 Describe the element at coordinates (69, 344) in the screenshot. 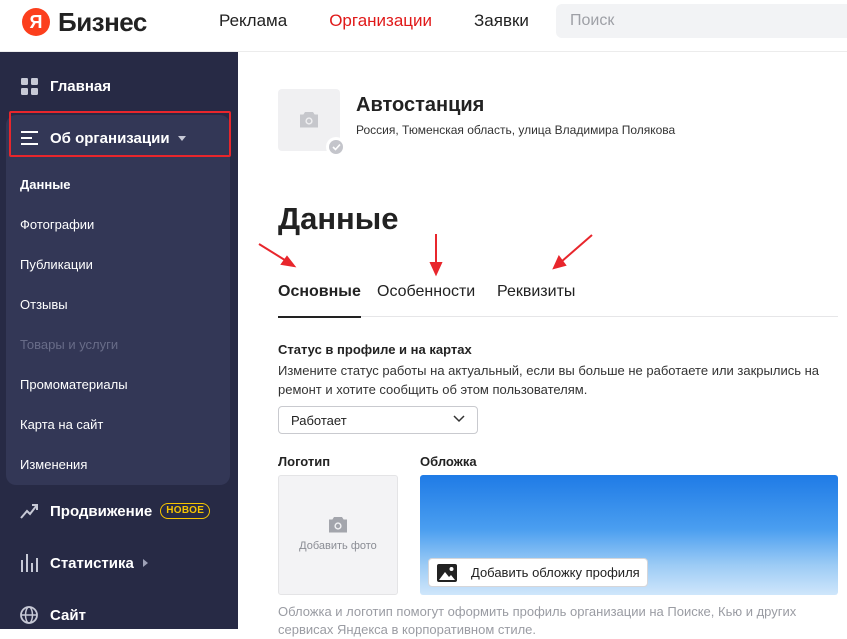

I see `sidebar-item-goods: Товары и услуги` at that location.